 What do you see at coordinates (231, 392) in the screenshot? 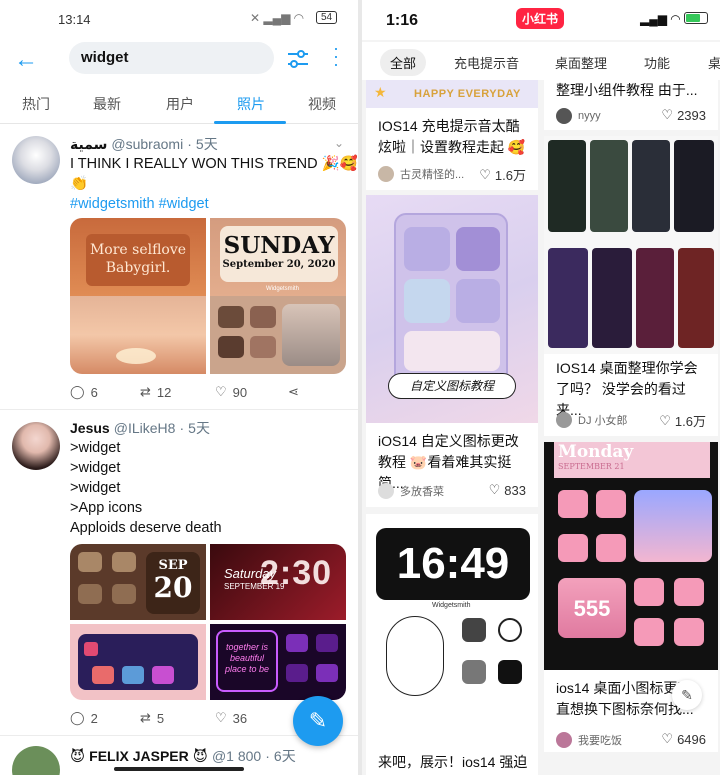
I see `like-button: ♡ 90` at bounding box center [231, 392].